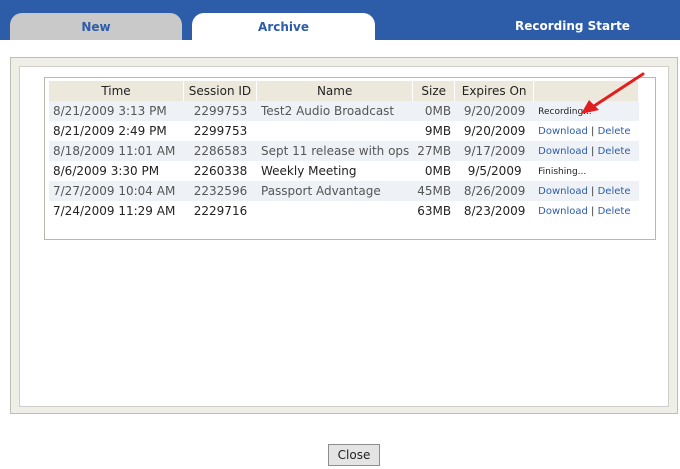 The width and height of the screenshot is (680, 469). I want to click on cell-session-id: 2229716, so click(220, 211).